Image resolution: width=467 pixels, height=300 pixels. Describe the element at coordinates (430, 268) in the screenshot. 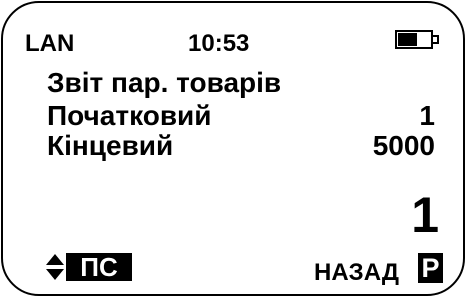

I see `p-softkey-button: Р` at that location.